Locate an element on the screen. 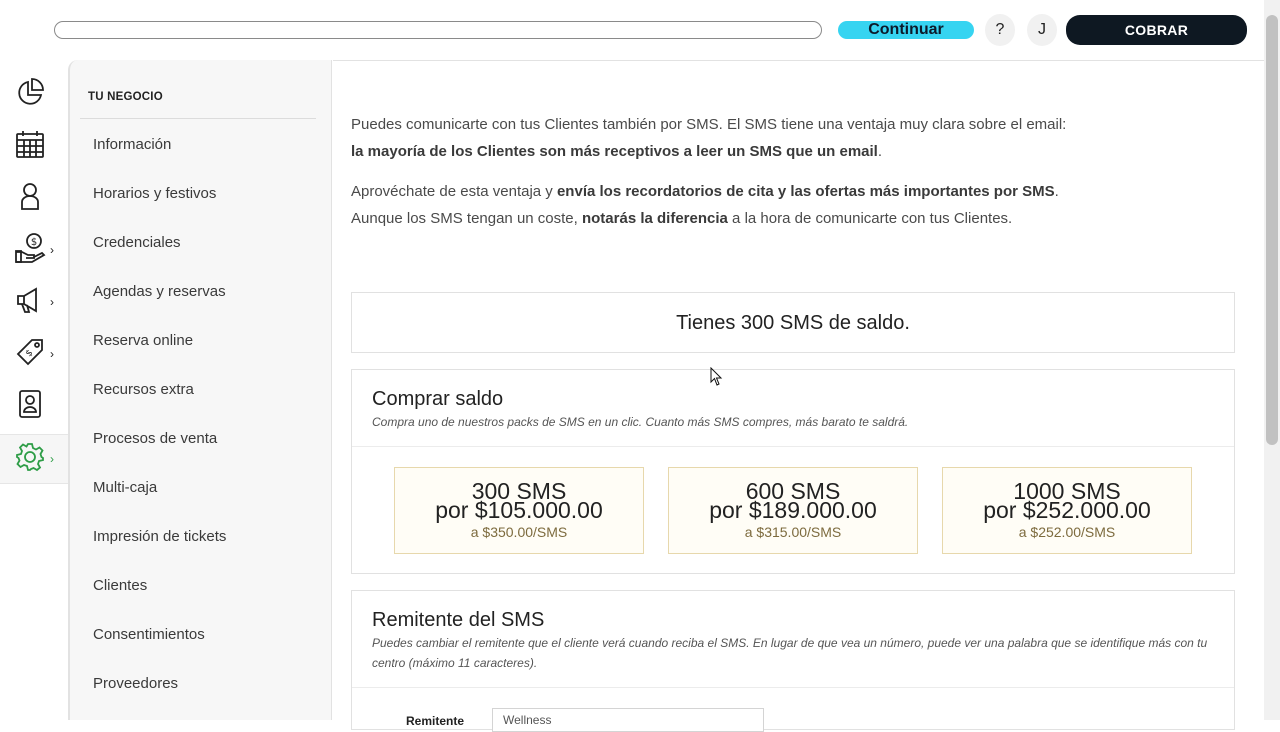 The height and width of the screenshot is (732, 1280). sms-pack-1000: 1000 SMS por $252.000.00 a $252.00/SMS is located at coordinates (1067, 510).